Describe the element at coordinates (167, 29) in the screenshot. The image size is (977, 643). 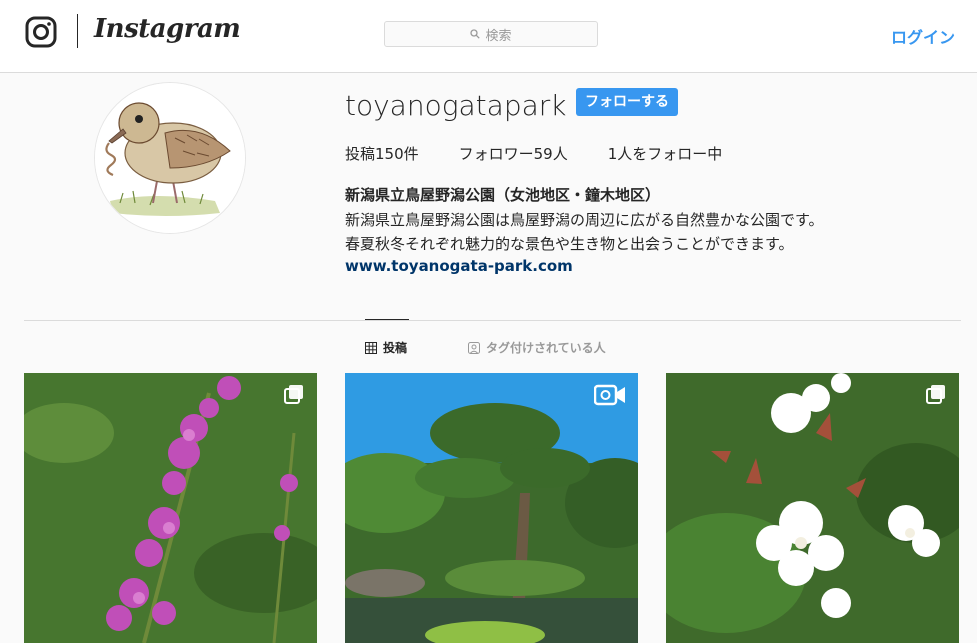
I see `instagram-wordmark: Instagram` at that location.